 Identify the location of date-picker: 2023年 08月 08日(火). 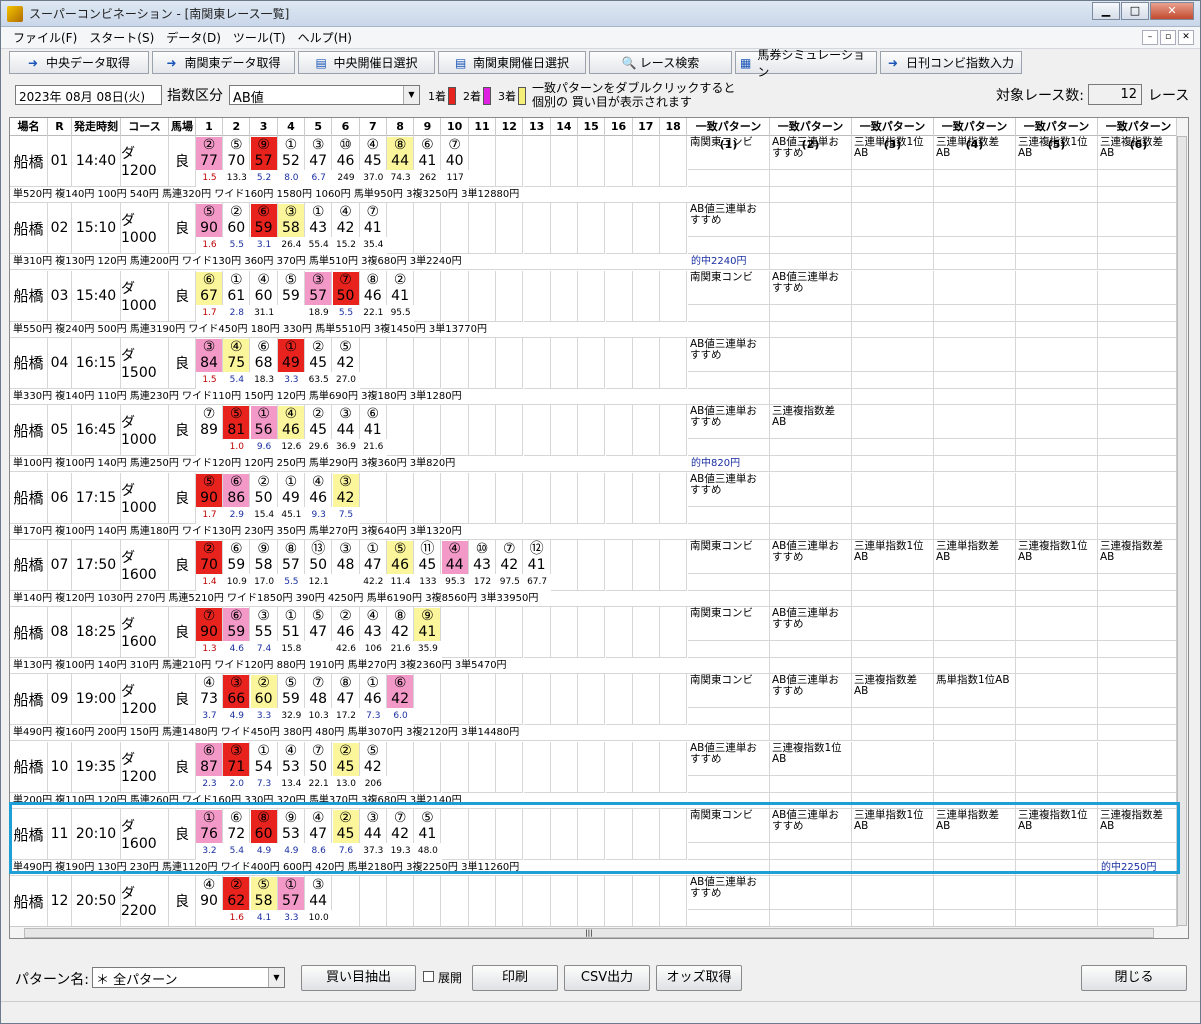
(88, 95).